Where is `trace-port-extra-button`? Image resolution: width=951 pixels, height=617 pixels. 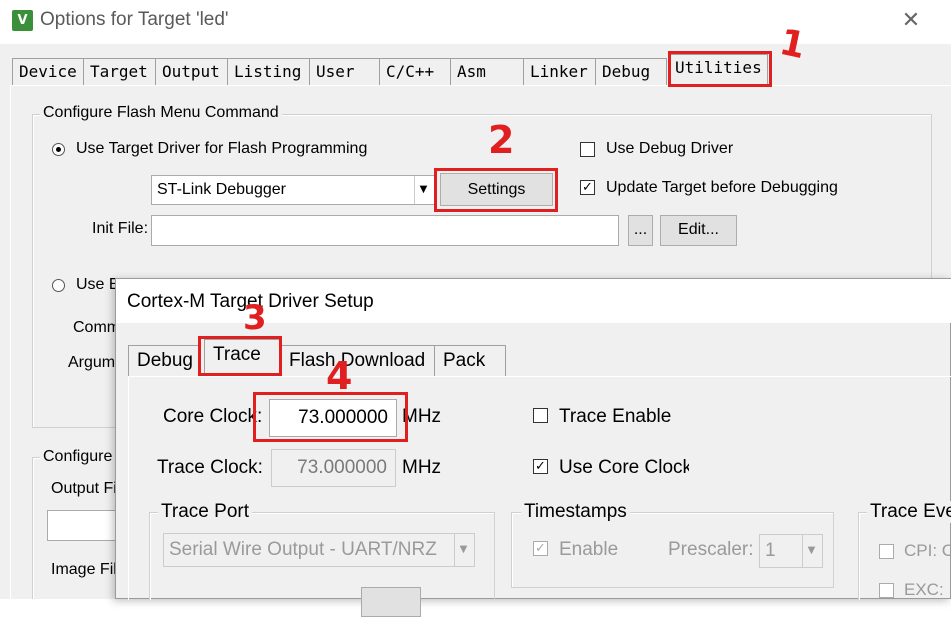 trace-port-extra-button is located at coordinates (391, 602).